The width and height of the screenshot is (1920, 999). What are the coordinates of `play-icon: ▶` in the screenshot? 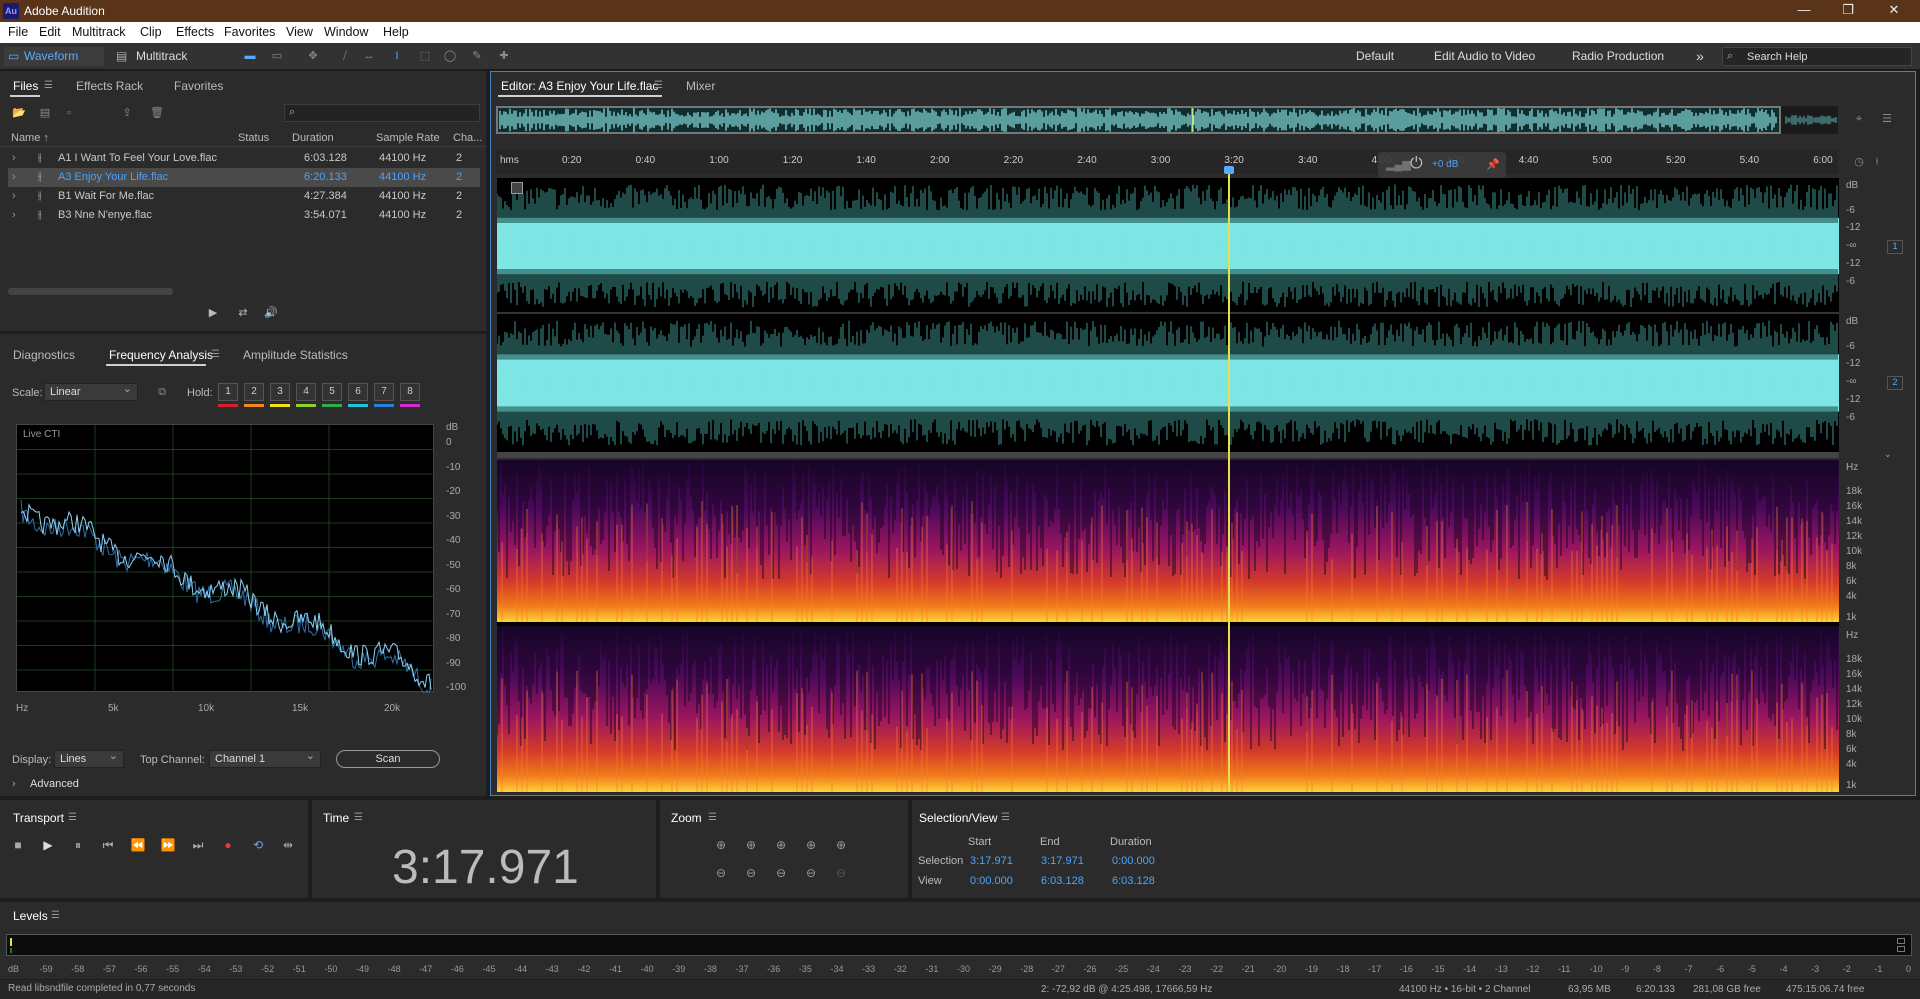 It's located at (48, 845).